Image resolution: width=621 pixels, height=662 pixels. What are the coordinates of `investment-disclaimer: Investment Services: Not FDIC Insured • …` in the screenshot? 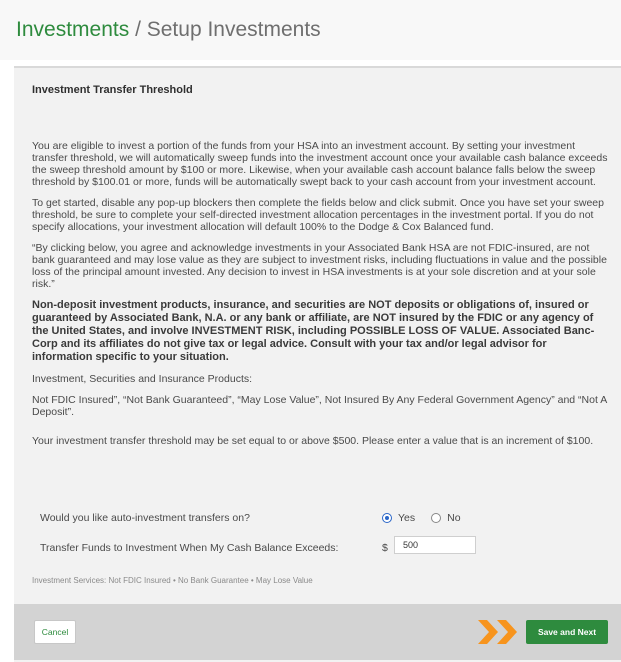 It's located at (172, 580).